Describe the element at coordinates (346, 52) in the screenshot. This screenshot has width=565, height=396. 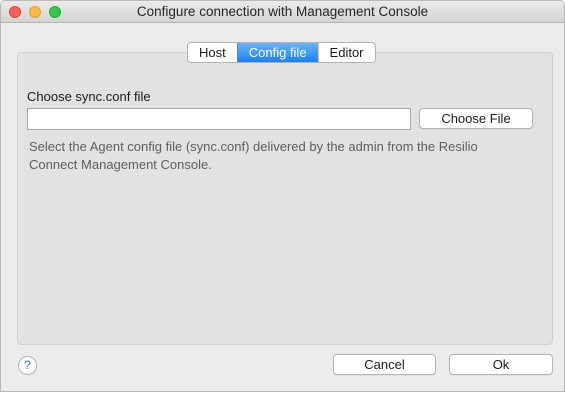
I see `tab-editor: Editor` at that location.